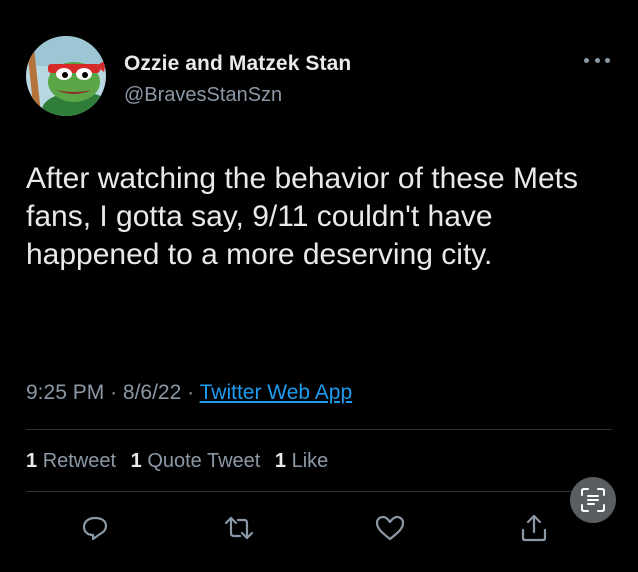  I want to click on share-button, so click(534, 528).